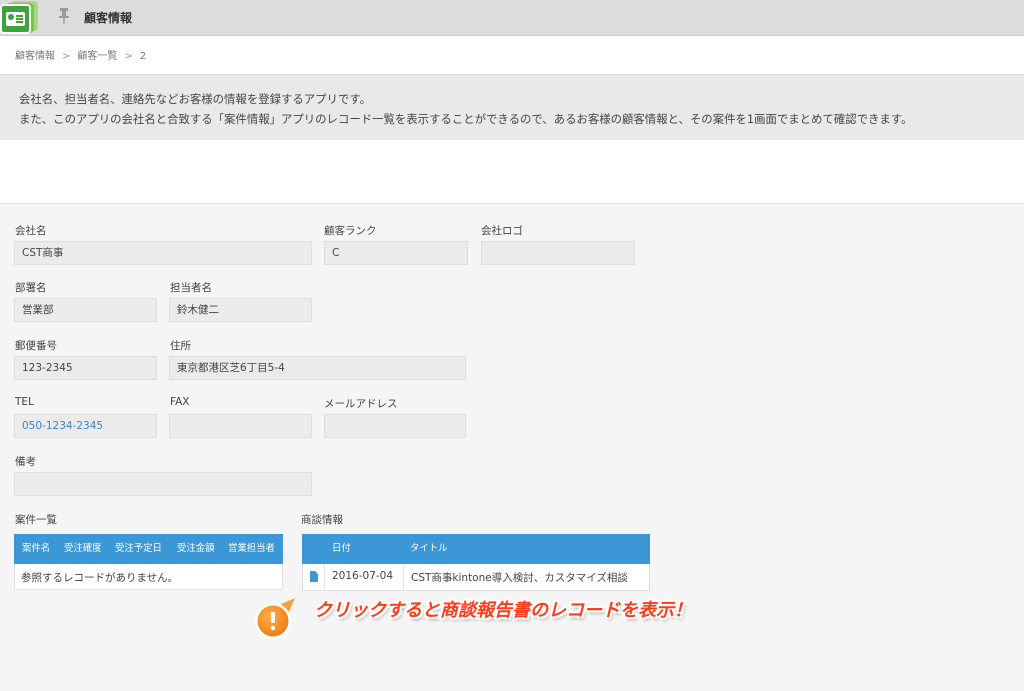  Describe the element at coordinates (100, 578) in the screenshot. I see `empty-message: 参照するレコードがありません。` at that location.